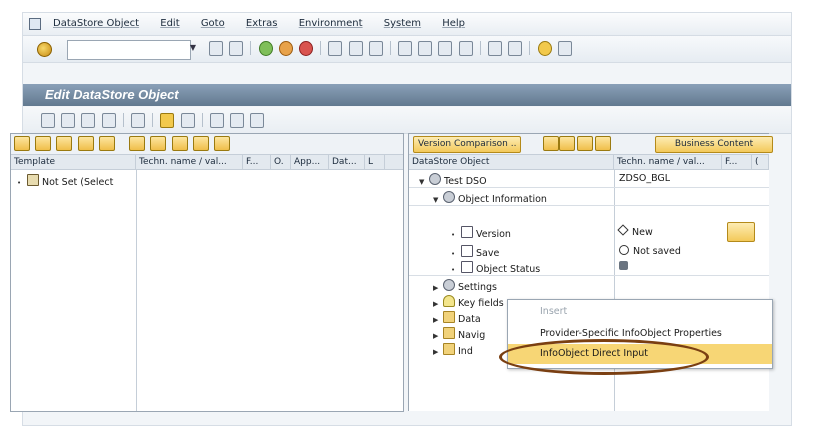 The height and width of the screenshot is (430, 815). I want to click on column-header-more: (, so click(760, 162).